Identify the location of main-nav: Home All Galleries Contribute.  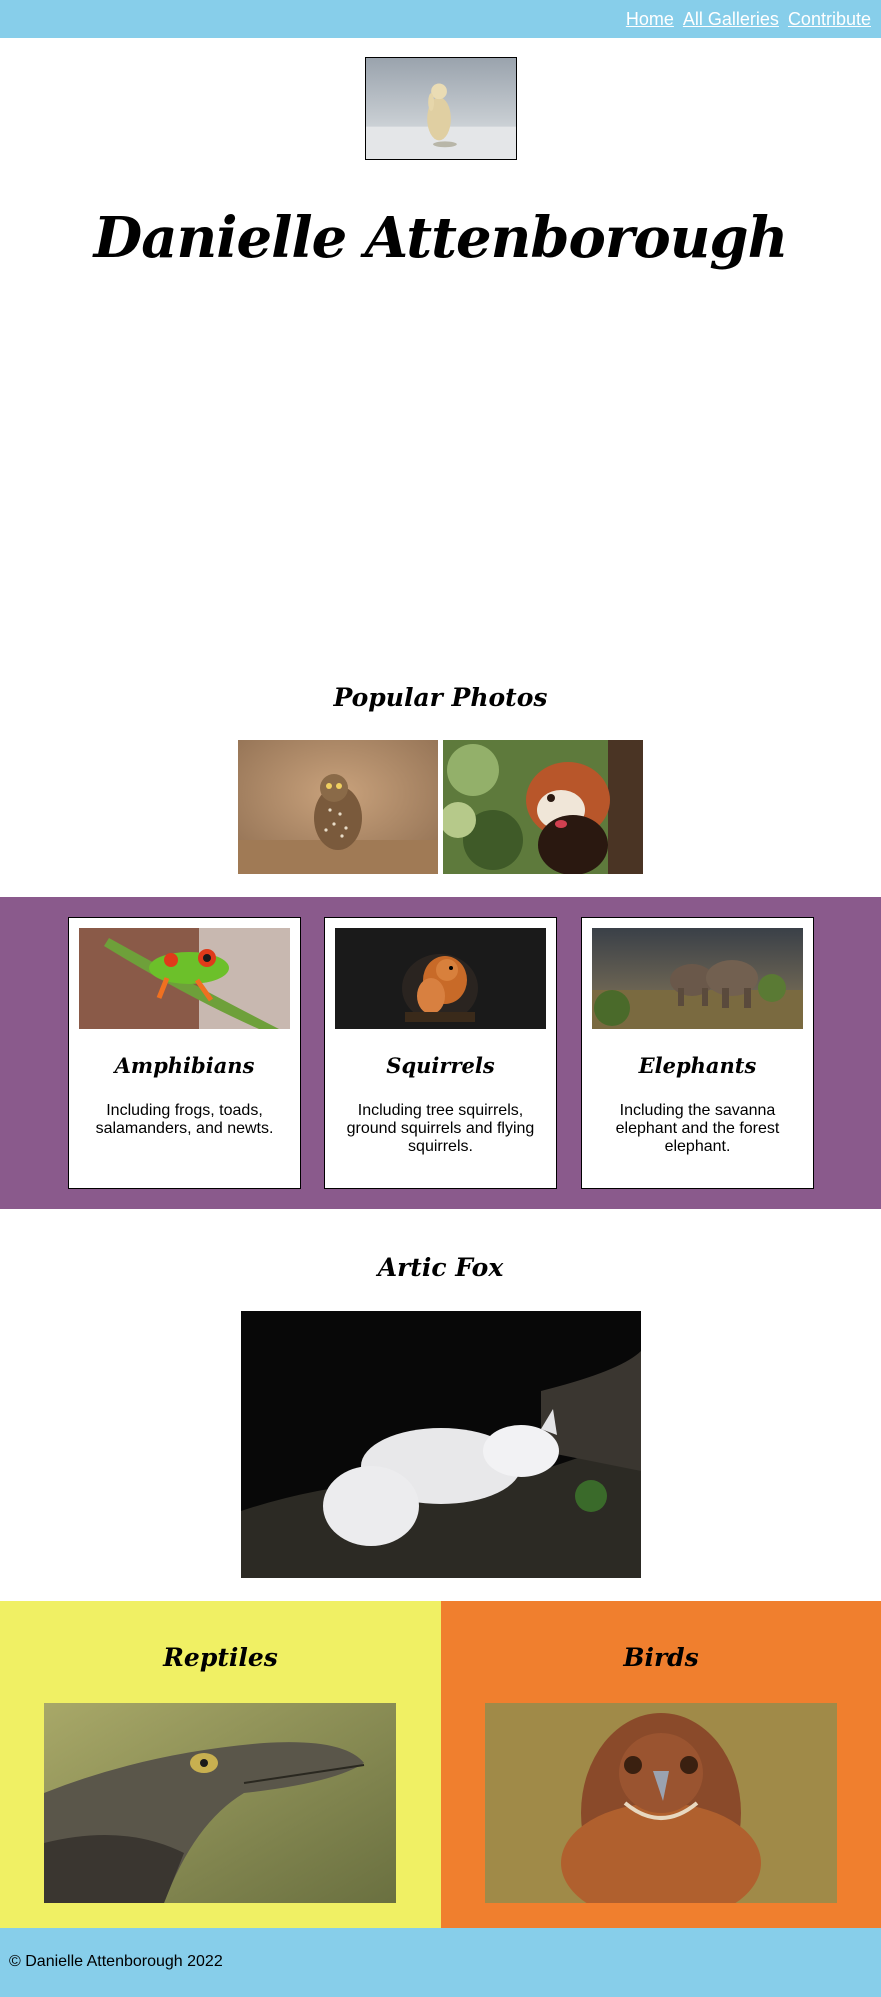
(746, 19).